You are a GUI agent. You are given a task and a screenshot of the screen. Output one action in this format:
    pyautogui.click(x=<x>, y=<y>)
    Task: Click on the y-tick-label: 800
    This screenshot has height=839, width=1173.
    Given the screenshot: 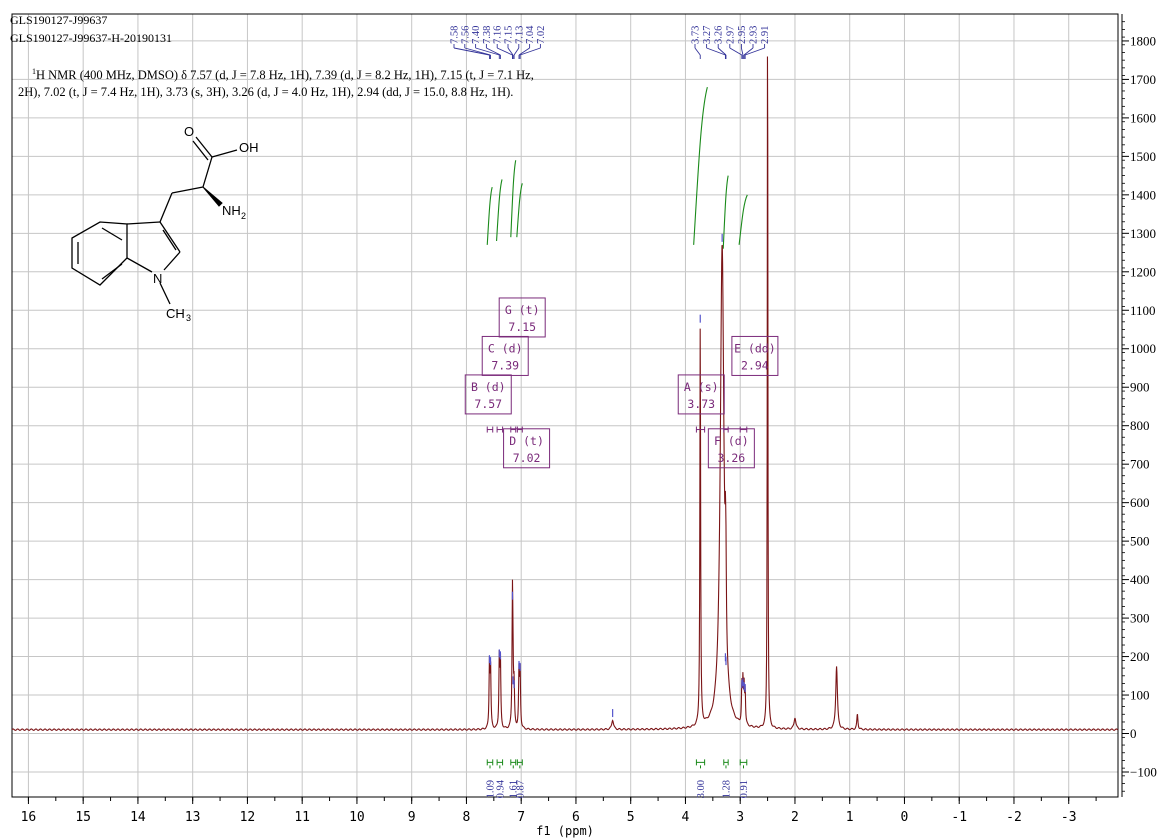 What is the action you would take?
    pyautogui.click(x=1140, y=425)
    